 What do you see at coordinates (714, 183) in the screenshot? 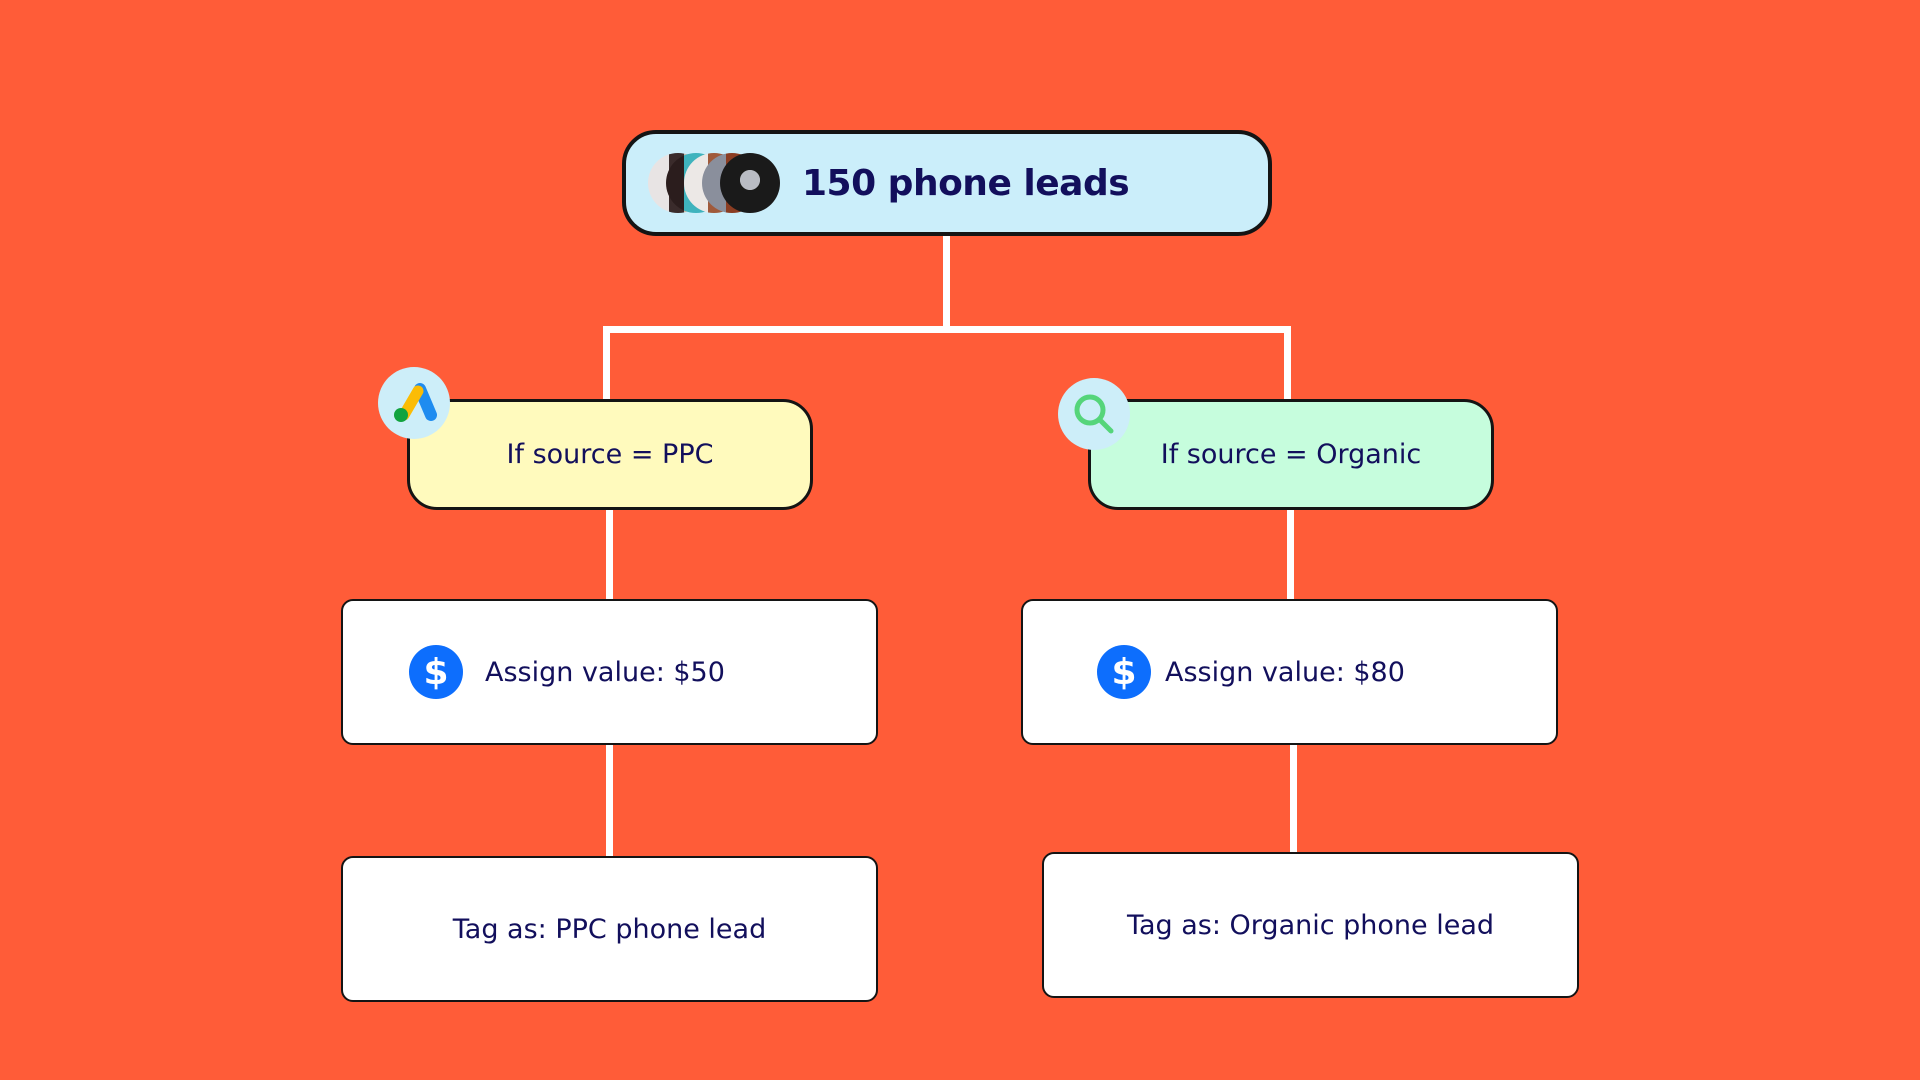
I see `avatar-stack` at bounding box center [714, 183].